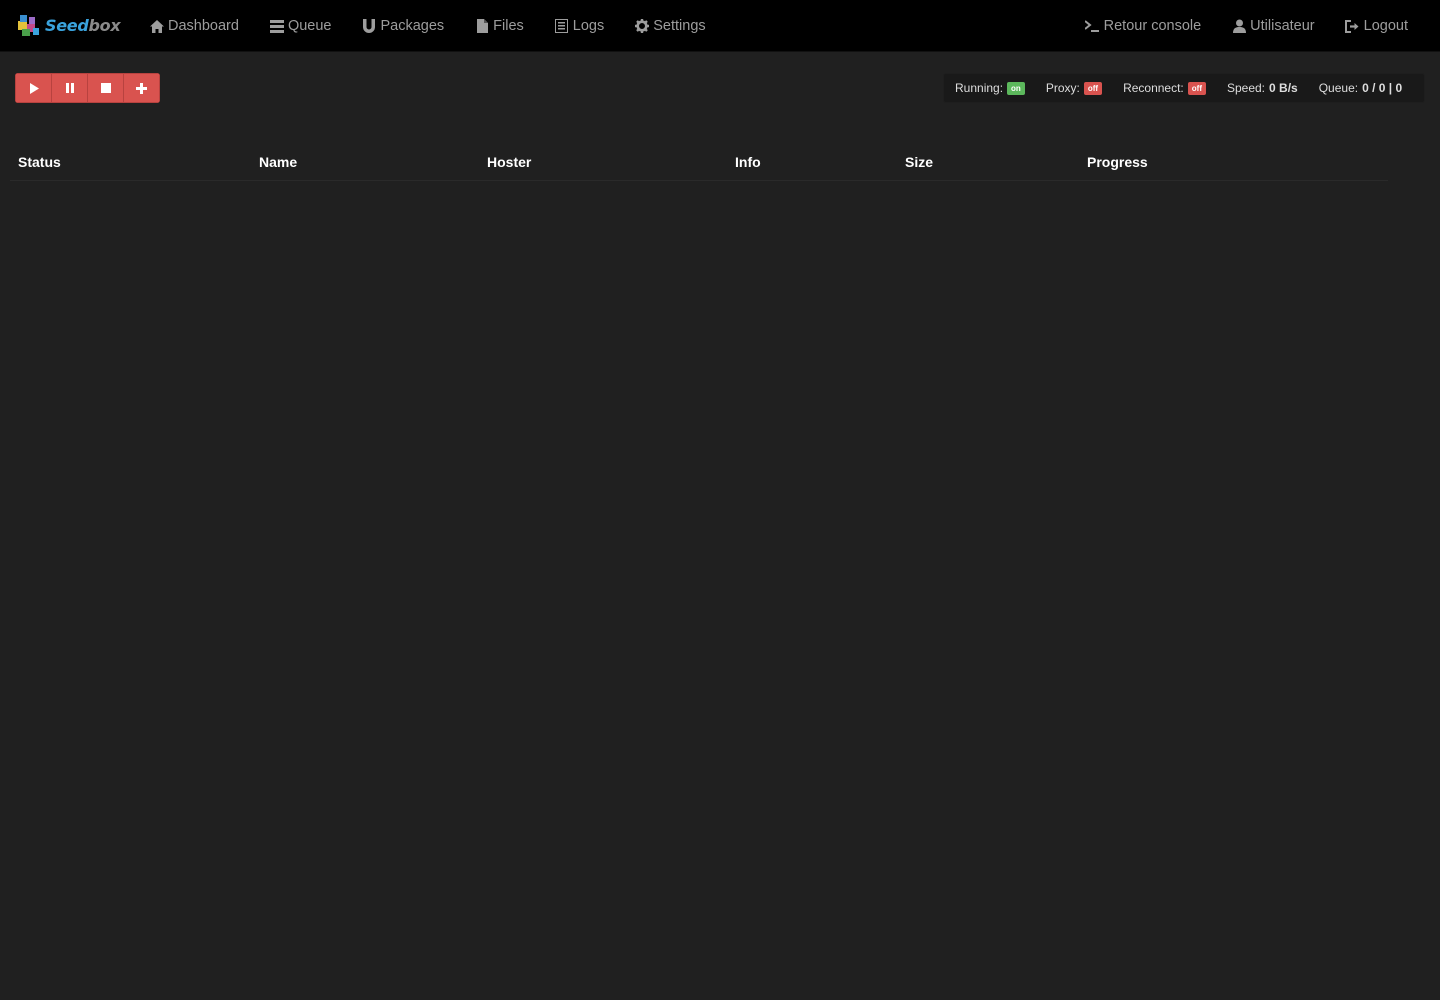 The image size is (1440, 1000). Describe the element at coordinates (157, 26) in the screenshot. I see `home-icon` at that location.